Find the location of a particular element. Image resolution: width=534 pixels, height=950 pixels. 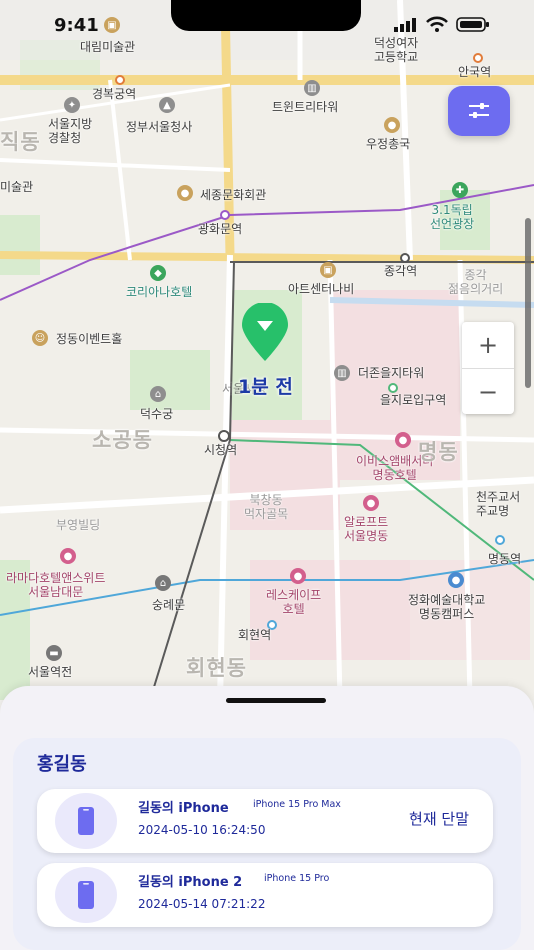

sheet-grabber is located at coordinates (276, 700).